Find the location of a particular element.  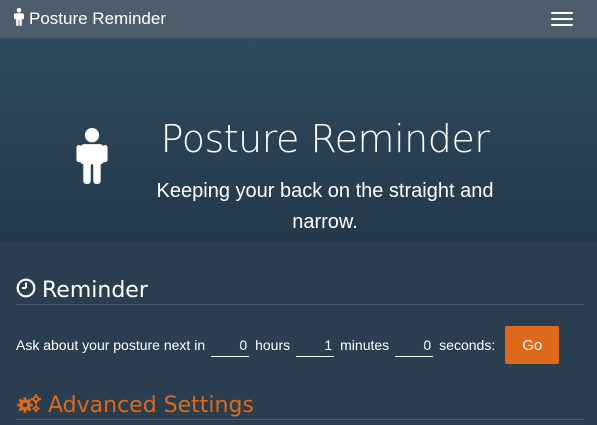

reminder-prompt: Ask about your posture next in is located at coordinates (111, 345).